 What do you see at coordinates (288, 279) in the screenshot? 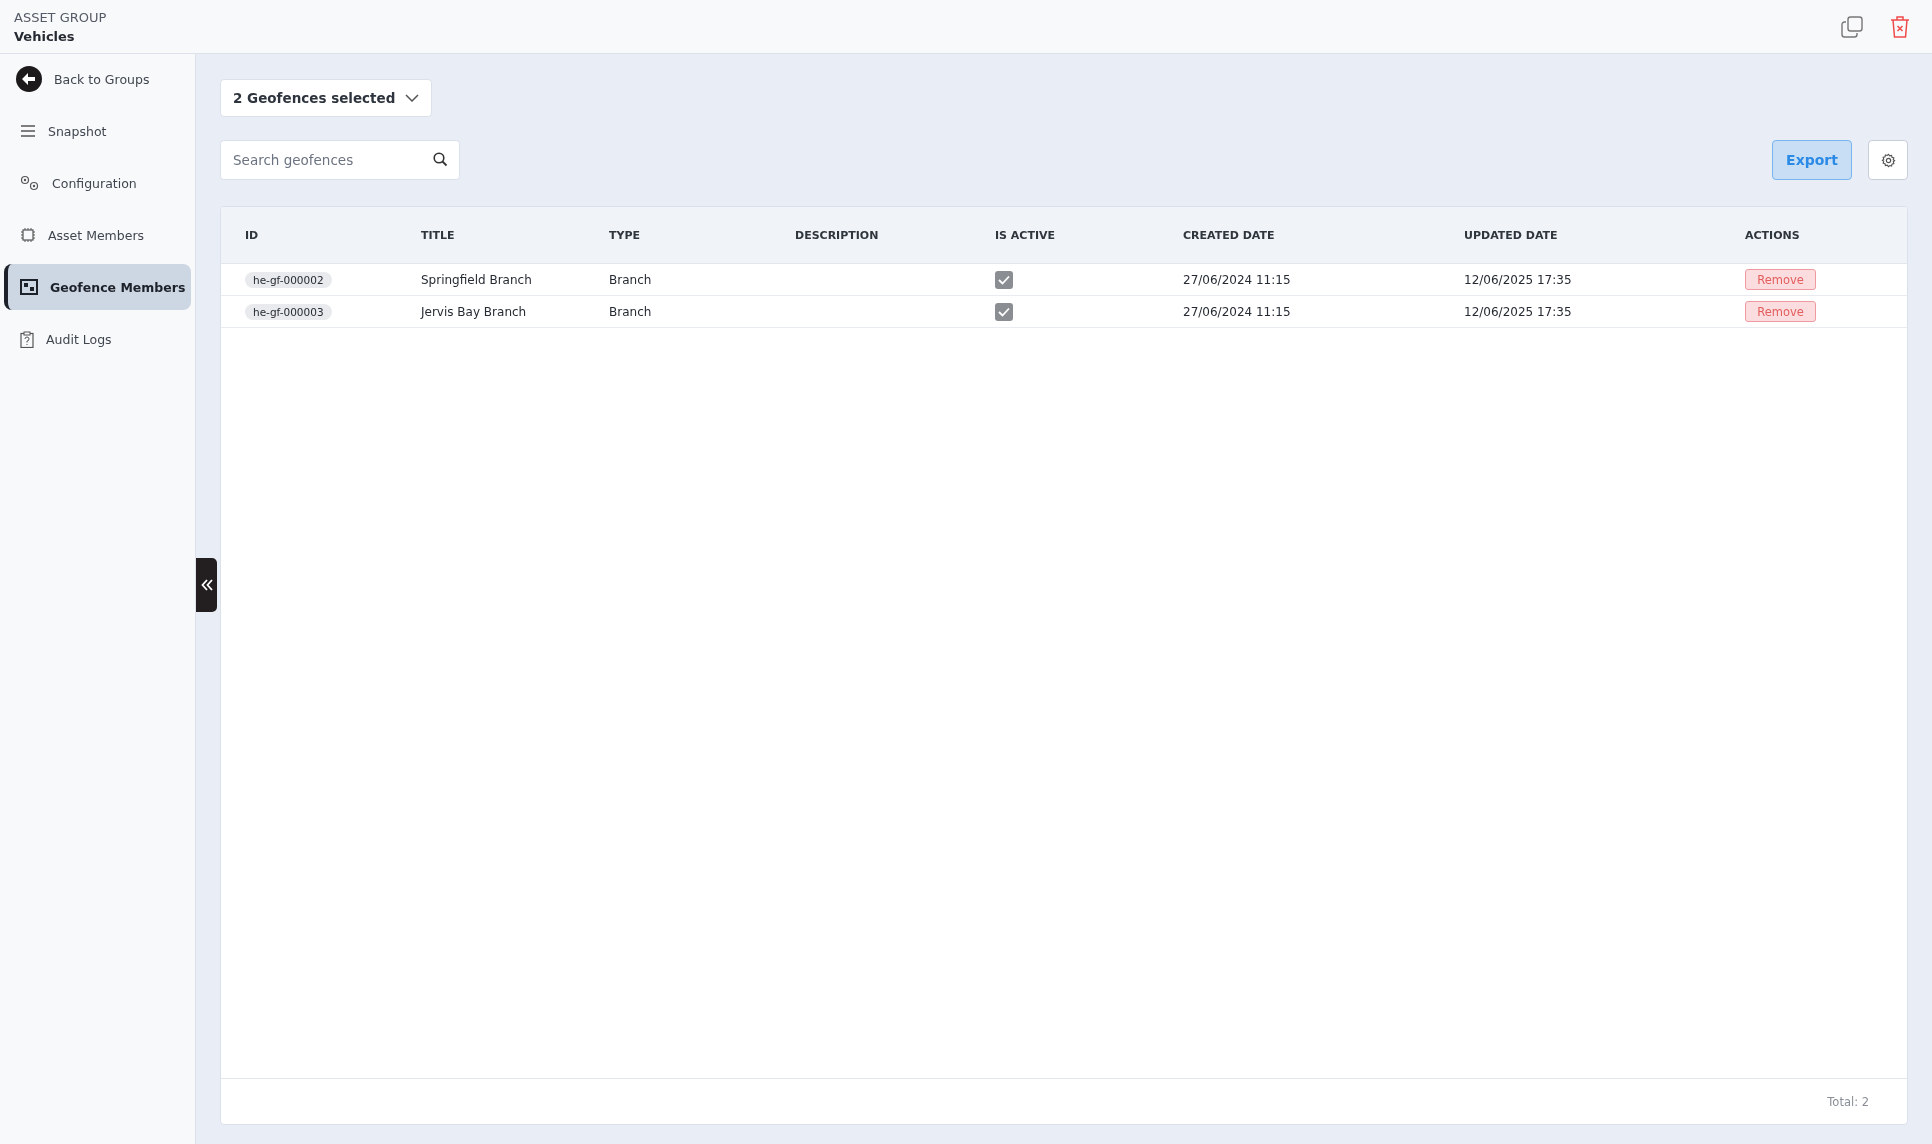
I see `id-tag: he-gf-000002` at bounding box center [288, 279].